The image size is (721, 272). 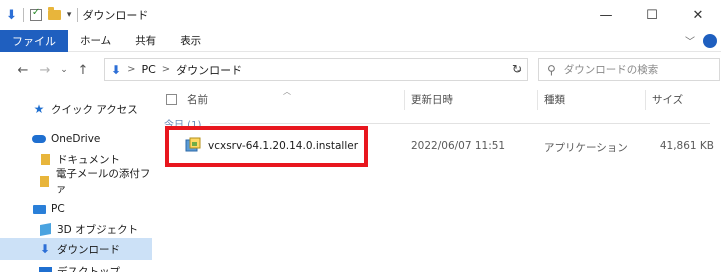 What do you see at coordinates (88, 159) in the screenshot?
I see `nav-item-label: ドキュメント` at bounding box center [88, 159].